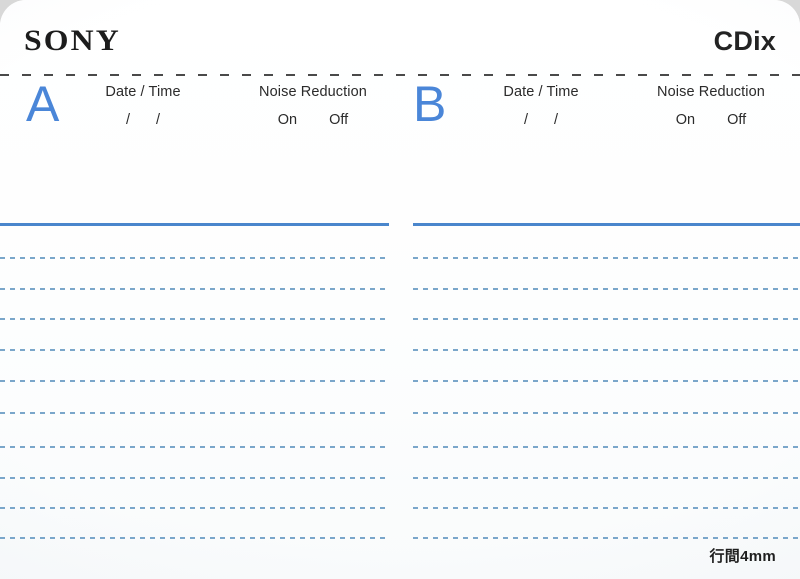 The image size is (800, 579). Describe the element at coordinates (744, 41) in the screenshot. I see `cdix-product-logo: CDix` at that location.